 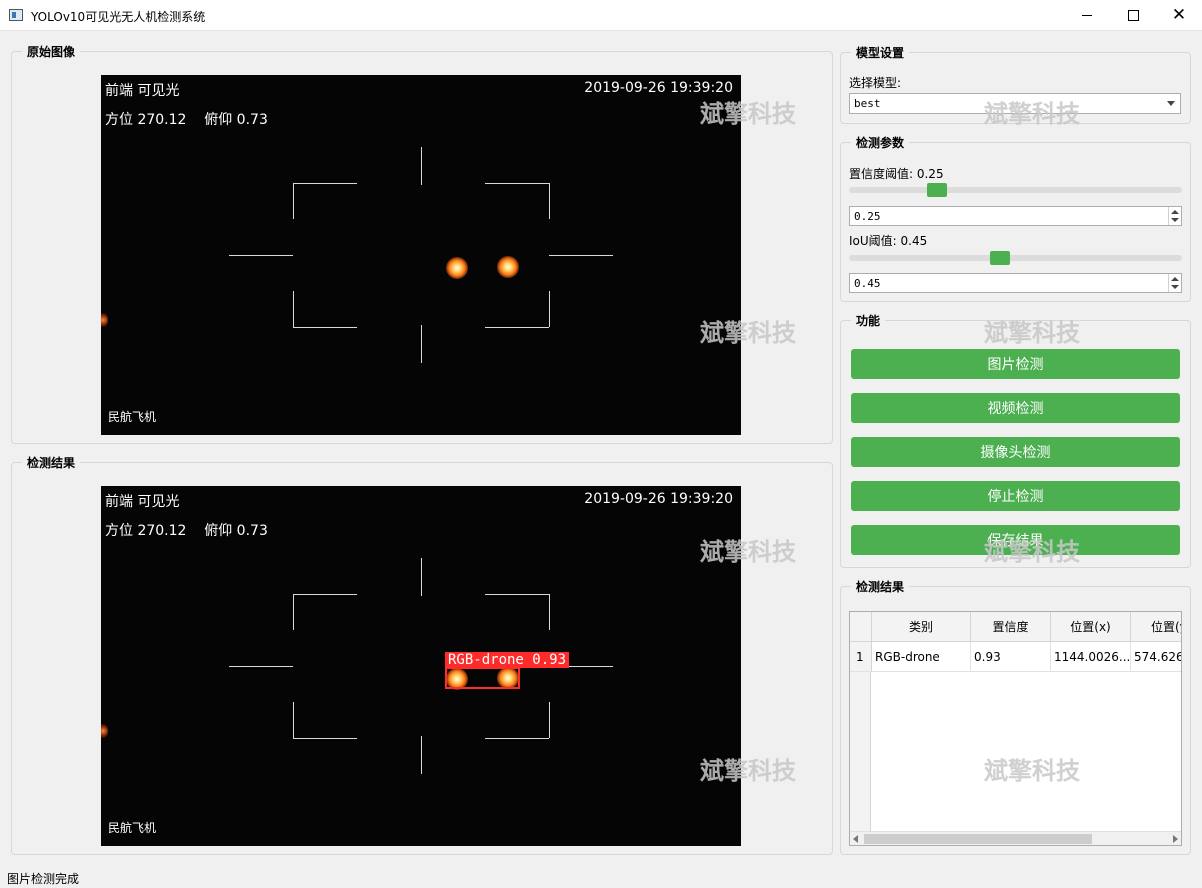 What do you see at coordinates (875, 83) in the screenshot?
I see `model-select-label: 选择模型:` at bounding box center [875, 83].